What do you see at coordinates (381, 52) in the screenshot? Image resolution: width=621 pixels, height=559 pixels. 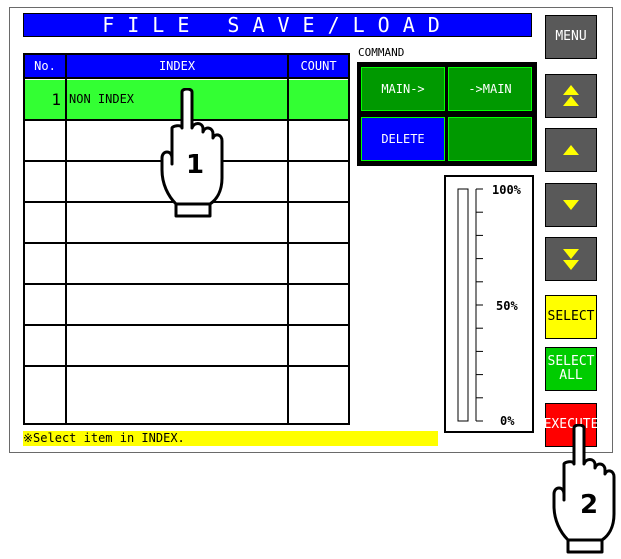 I see `command-label: COMMAND` at bounding box center [381, 52].